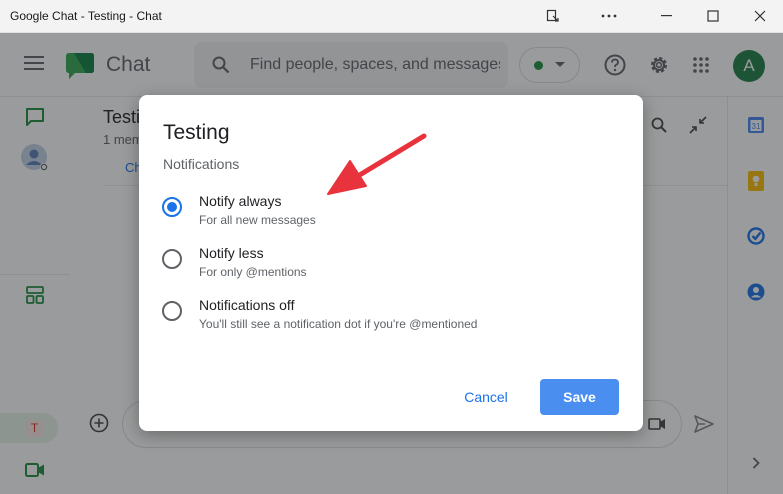 This screenshot has height=494, width=783. What do you see at coordinates (172, 311) in the screenshot?
I see `radio-notifications-off` at bounding box center [172, 311].